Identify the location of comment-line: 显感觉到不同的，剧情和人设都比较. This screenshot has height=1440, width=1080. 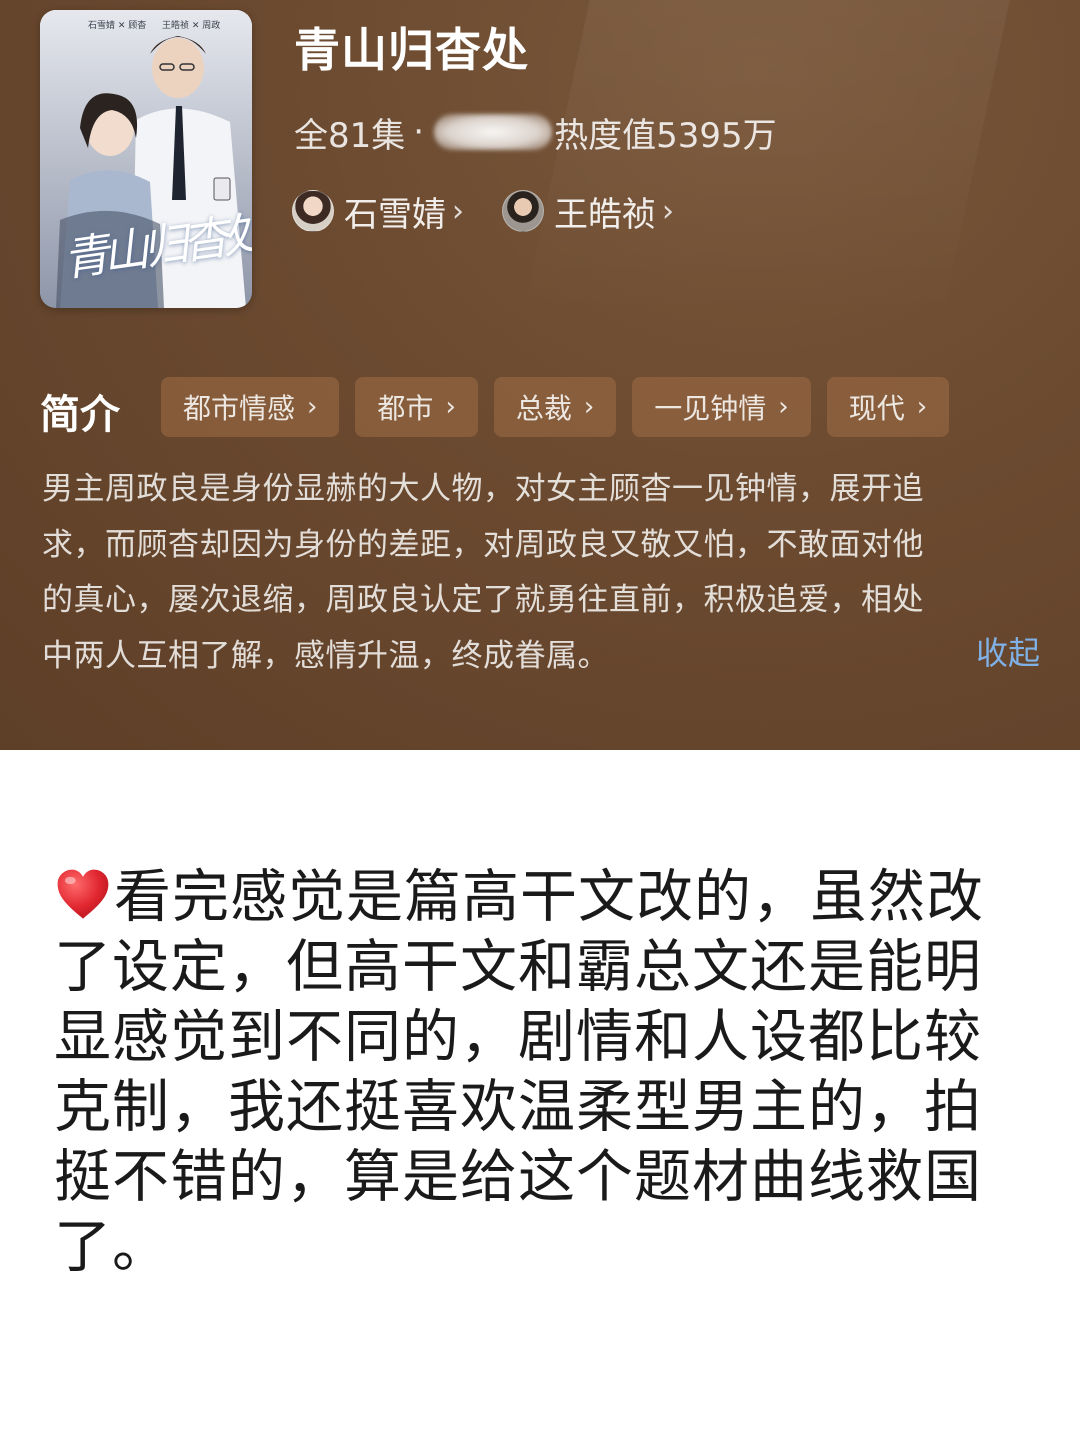
(518, 1037).